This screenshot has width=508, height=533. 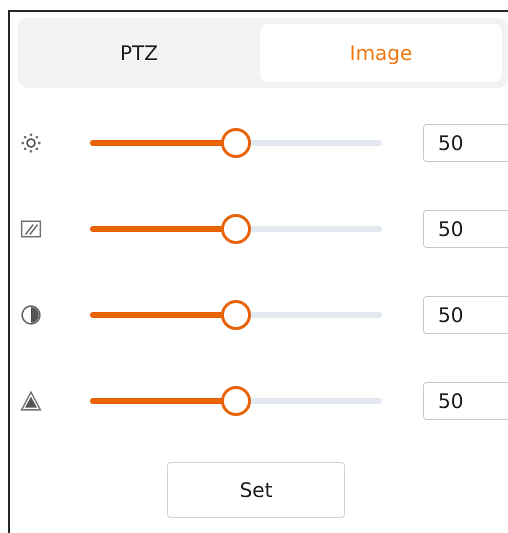 I want to click on saturation-icon, so click(x=31, y=401).